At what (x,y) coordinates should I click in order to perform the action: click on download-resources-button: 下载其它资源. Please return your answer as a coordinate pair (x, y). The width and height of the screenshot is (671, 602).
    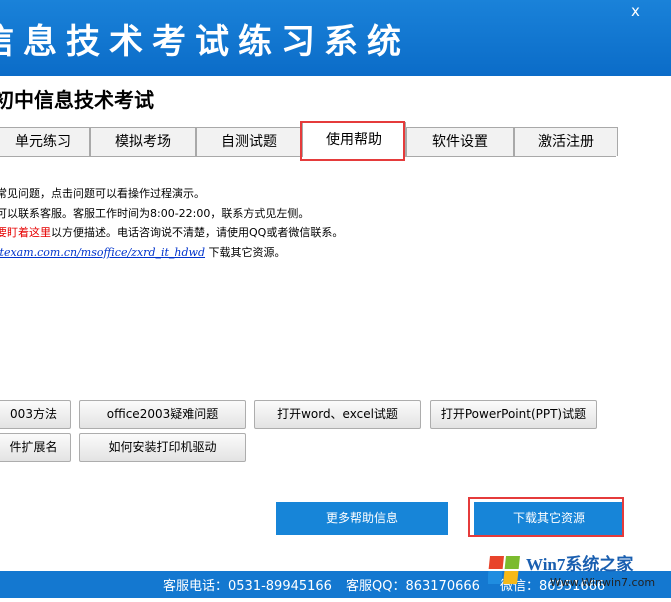
    Looking at the image, I should click on (549, 518).